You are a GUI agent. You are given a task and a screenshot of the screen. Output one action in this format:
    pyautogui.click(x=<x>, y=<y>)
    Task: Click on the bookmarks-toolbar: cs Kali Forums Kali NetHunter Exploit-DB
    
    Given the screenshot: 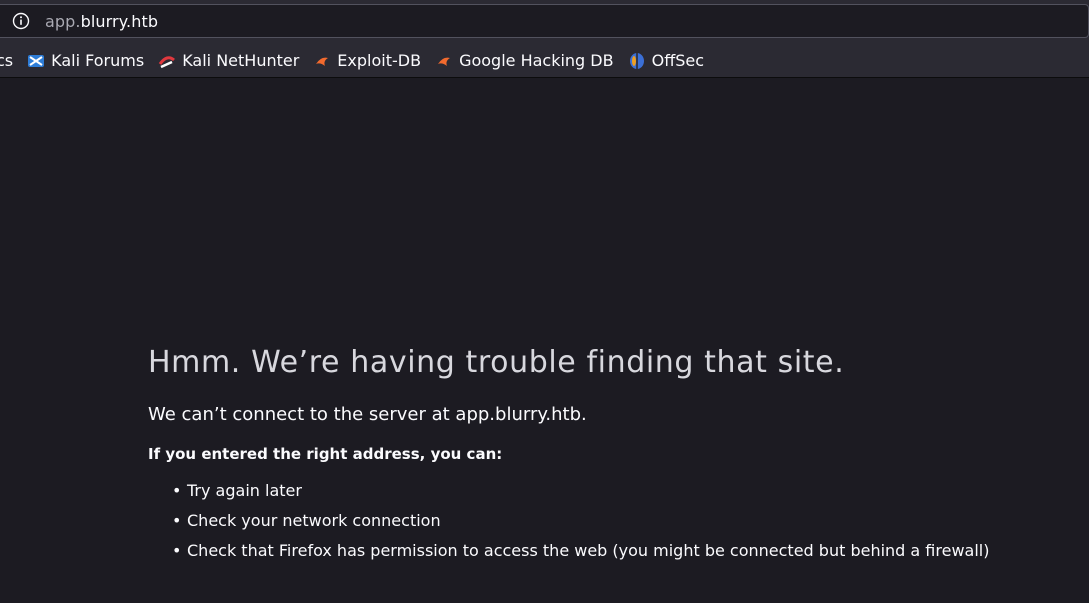 What is the action you would take?
    pyautogui.click(x=544, y=61)
    